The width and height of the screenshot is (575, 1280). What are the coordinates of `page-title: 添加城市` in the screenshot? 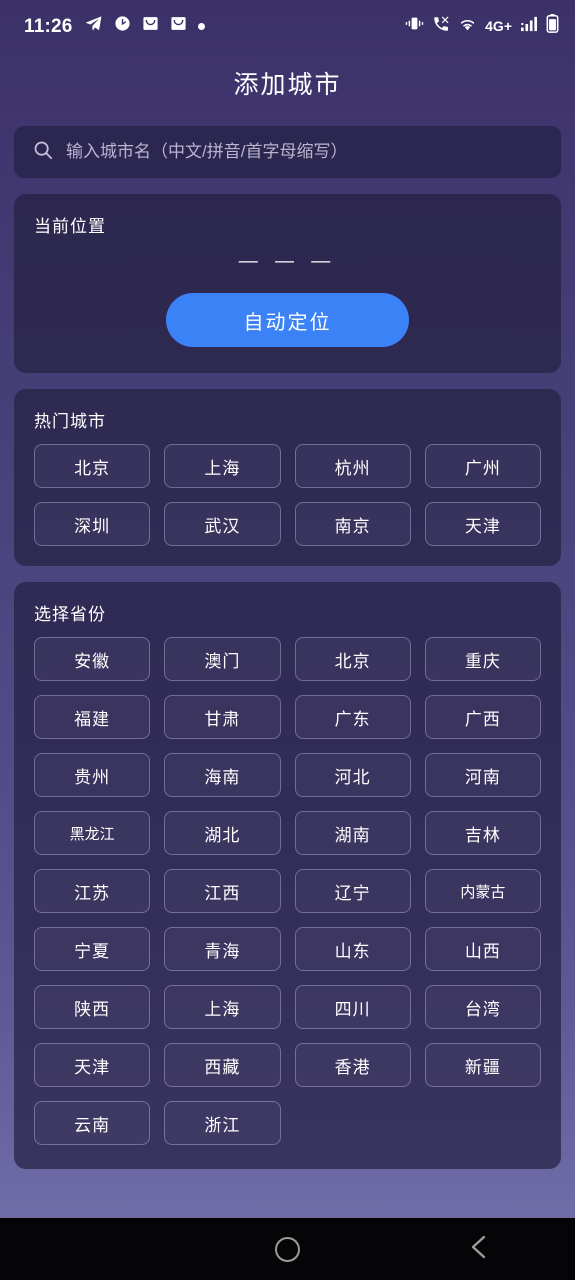 It's located at (287, 85).